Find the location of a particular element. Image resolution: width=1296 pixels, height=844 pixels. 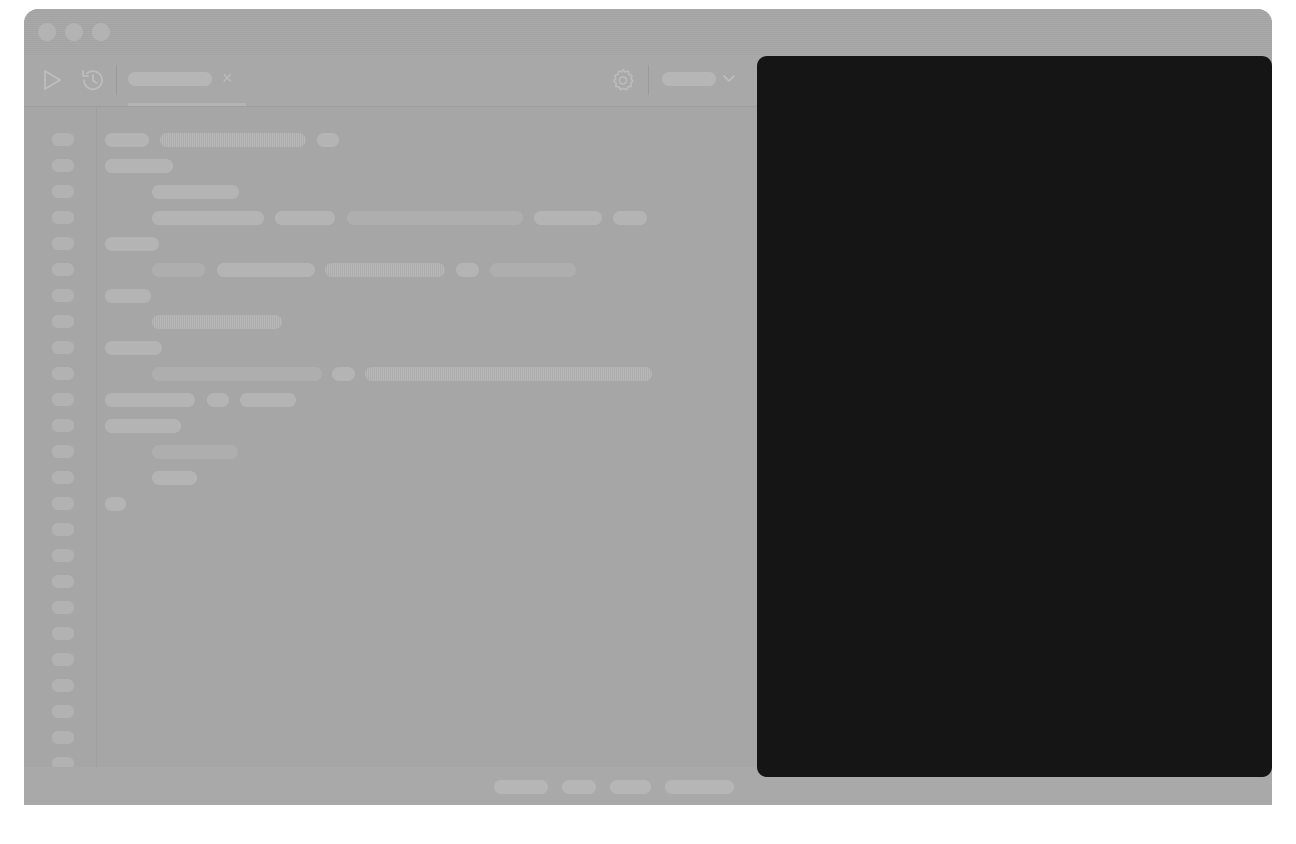

tab-active-file: × is located at coordinates (187, 80).